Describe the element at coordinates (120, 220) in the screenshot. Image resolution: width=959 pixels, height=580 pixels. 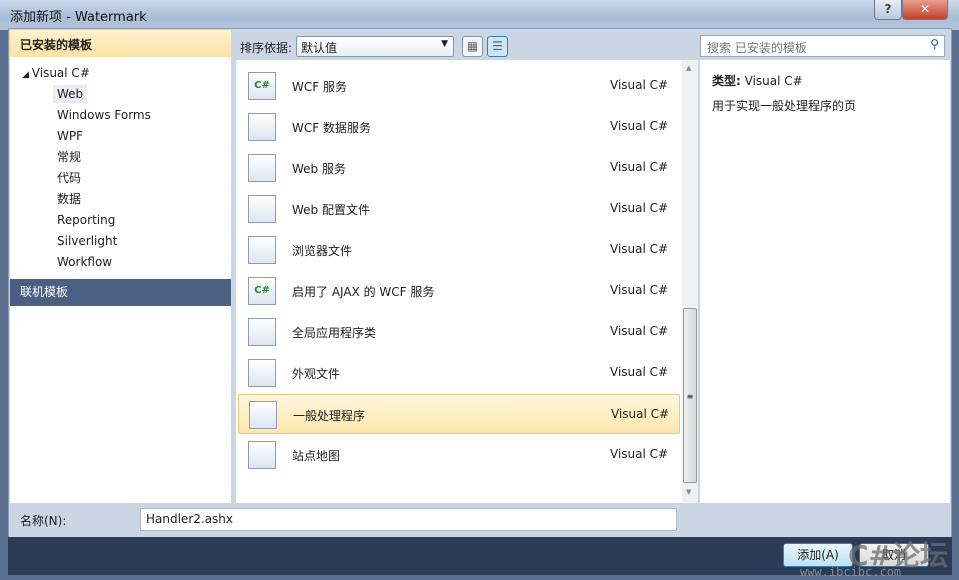
I see `tree-item: Reporting` at that location.